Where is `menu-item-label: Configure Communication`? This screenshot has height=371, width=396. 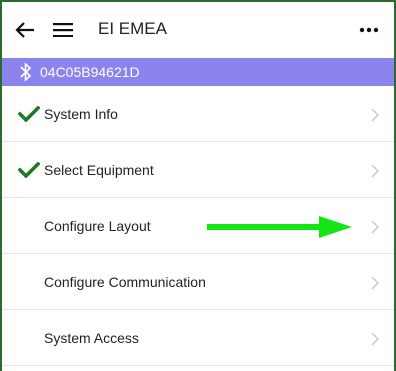
menu-item-label: Configure Communication is located at coordinates (125, 282).